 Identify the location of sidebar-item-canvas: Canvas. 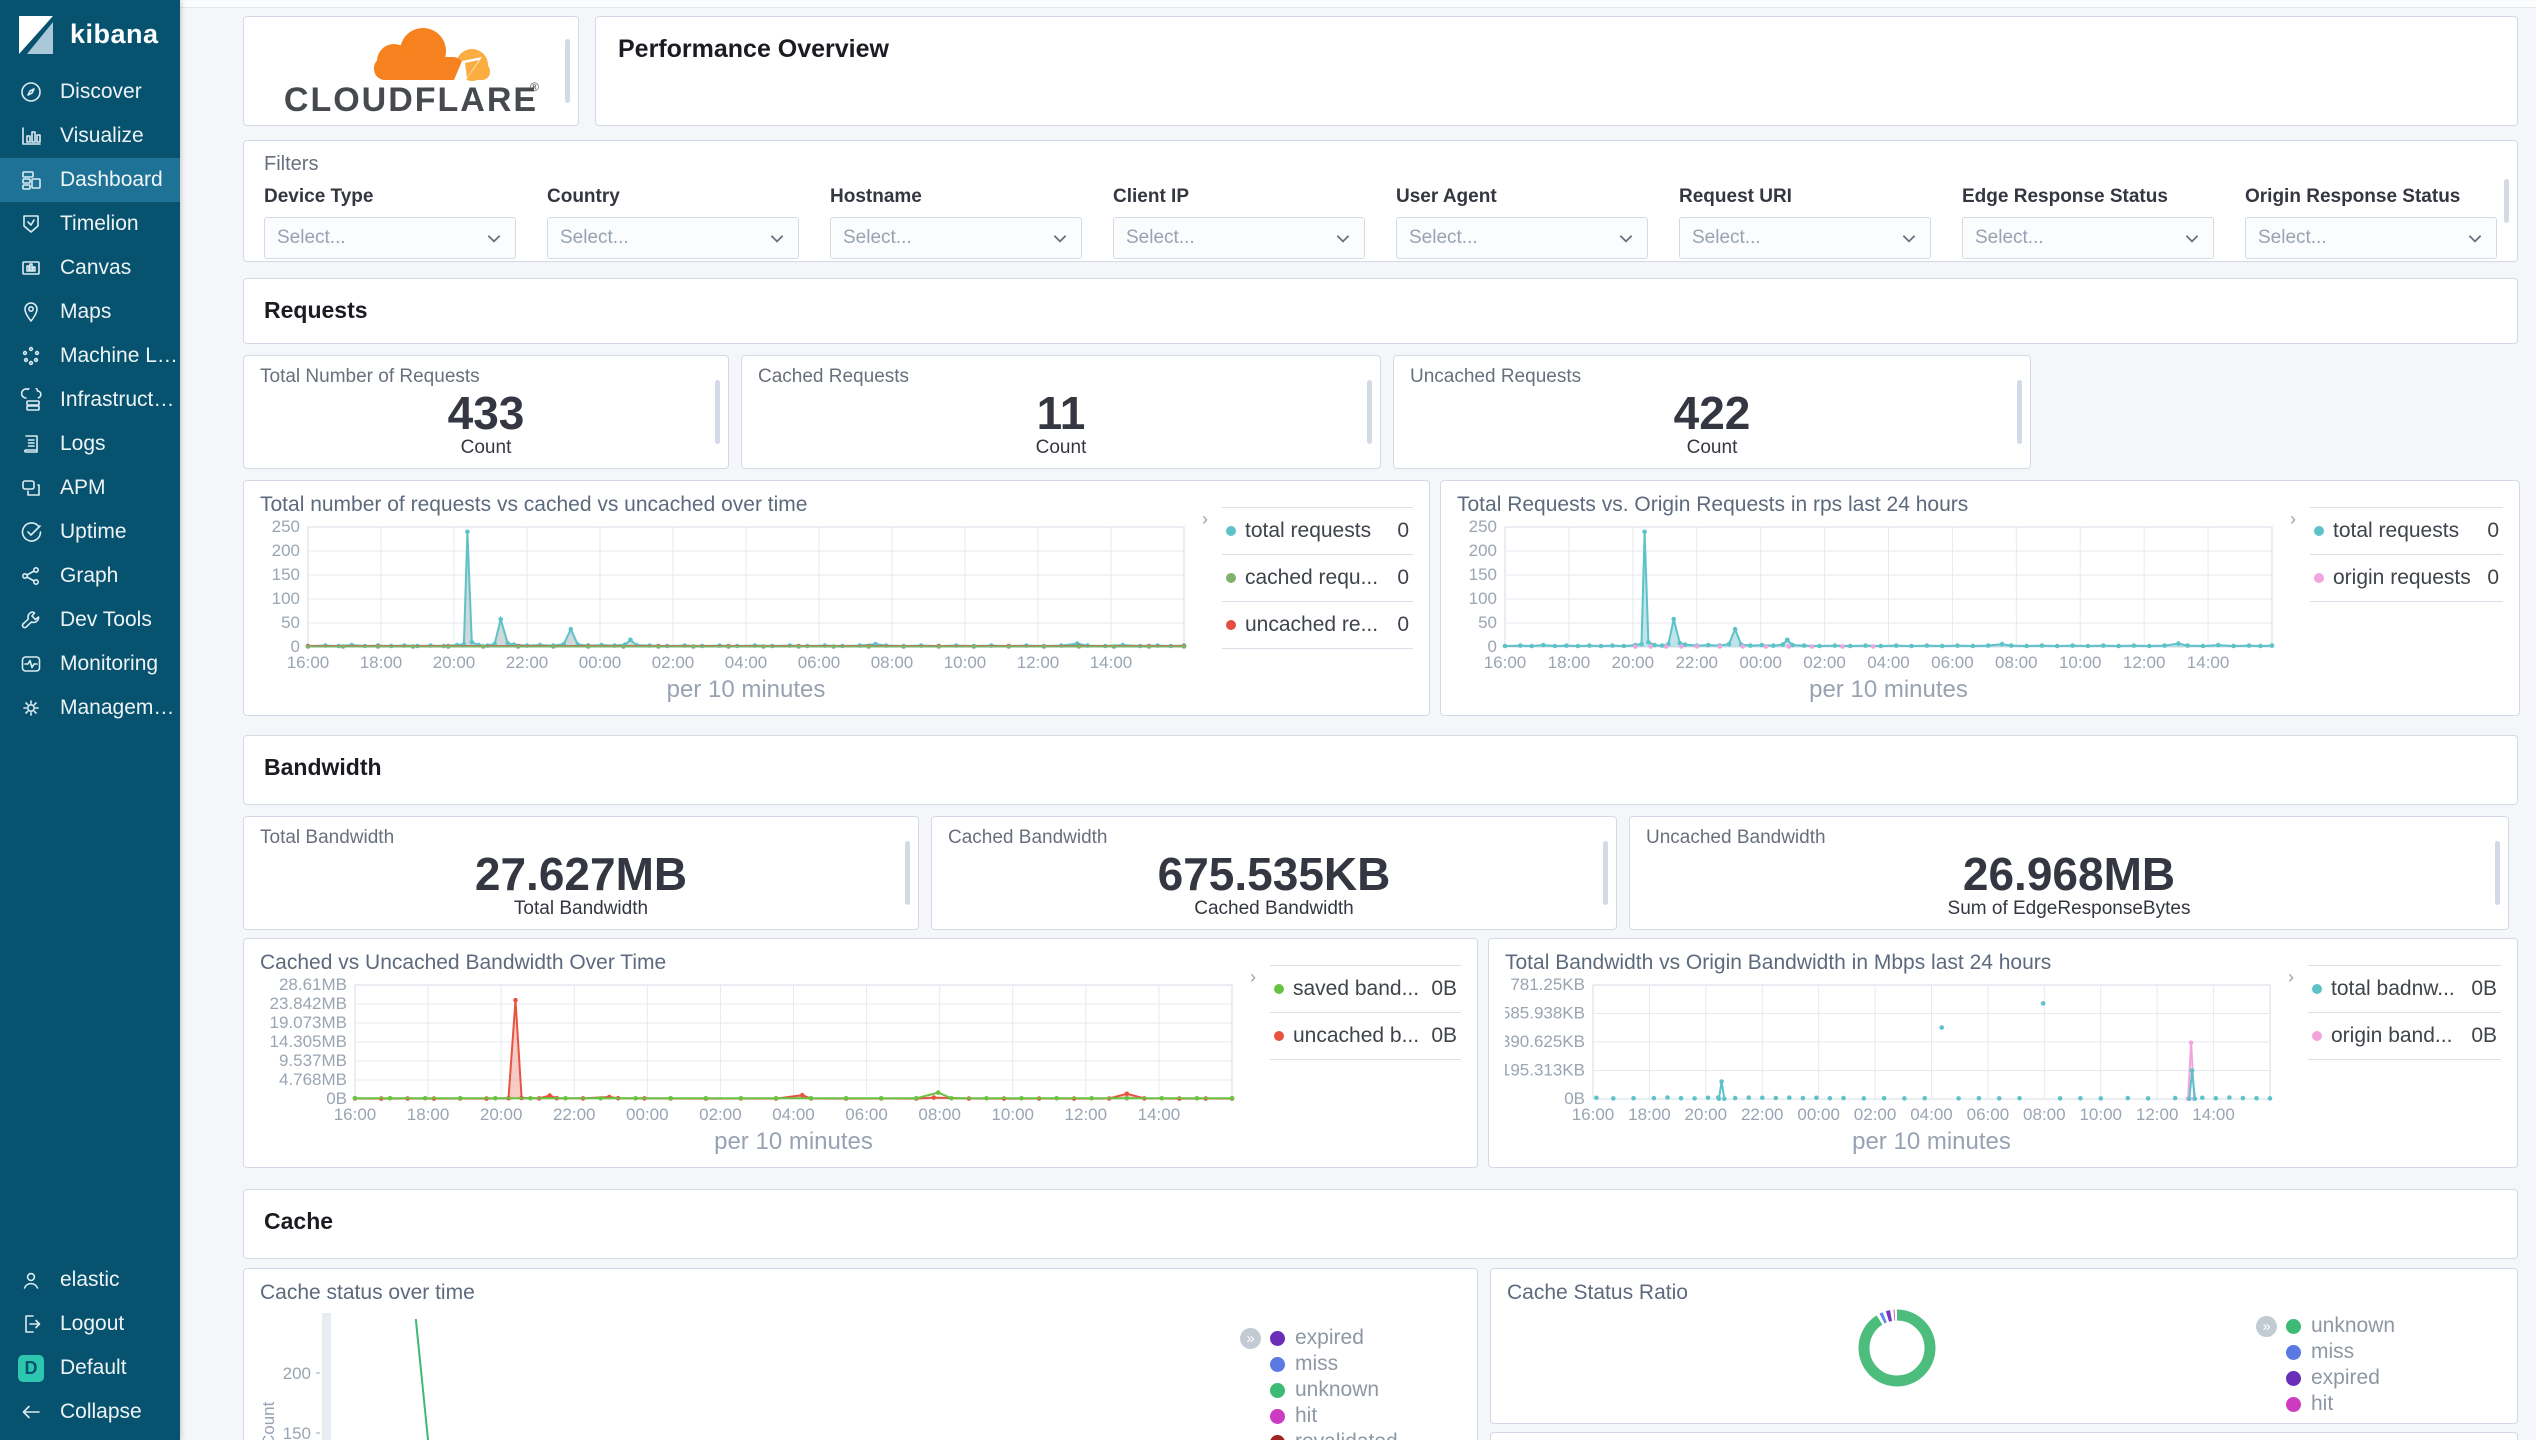
(90, 268).